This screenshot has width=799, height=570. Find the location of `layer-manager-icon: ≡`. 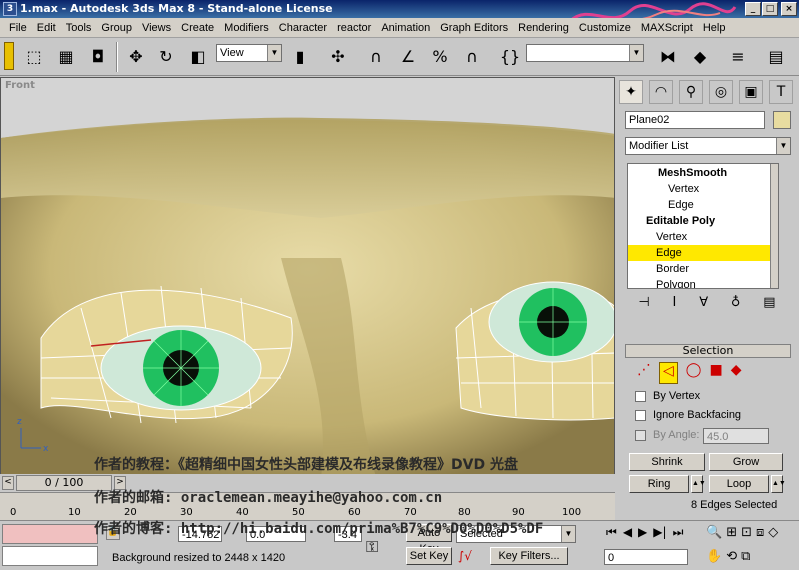

layer-manager-icon: ≡ is located at coordinates (738, 56).